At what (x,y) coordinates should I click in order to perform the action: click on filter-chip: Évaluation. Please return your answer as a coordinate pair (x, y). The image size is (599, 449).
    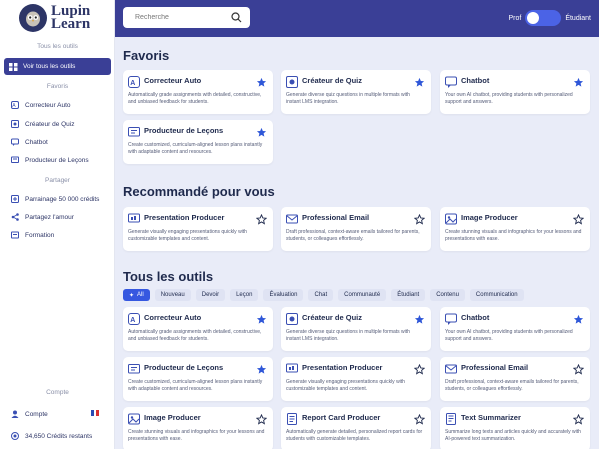
    Looking at the image, I should click on (283, 295).